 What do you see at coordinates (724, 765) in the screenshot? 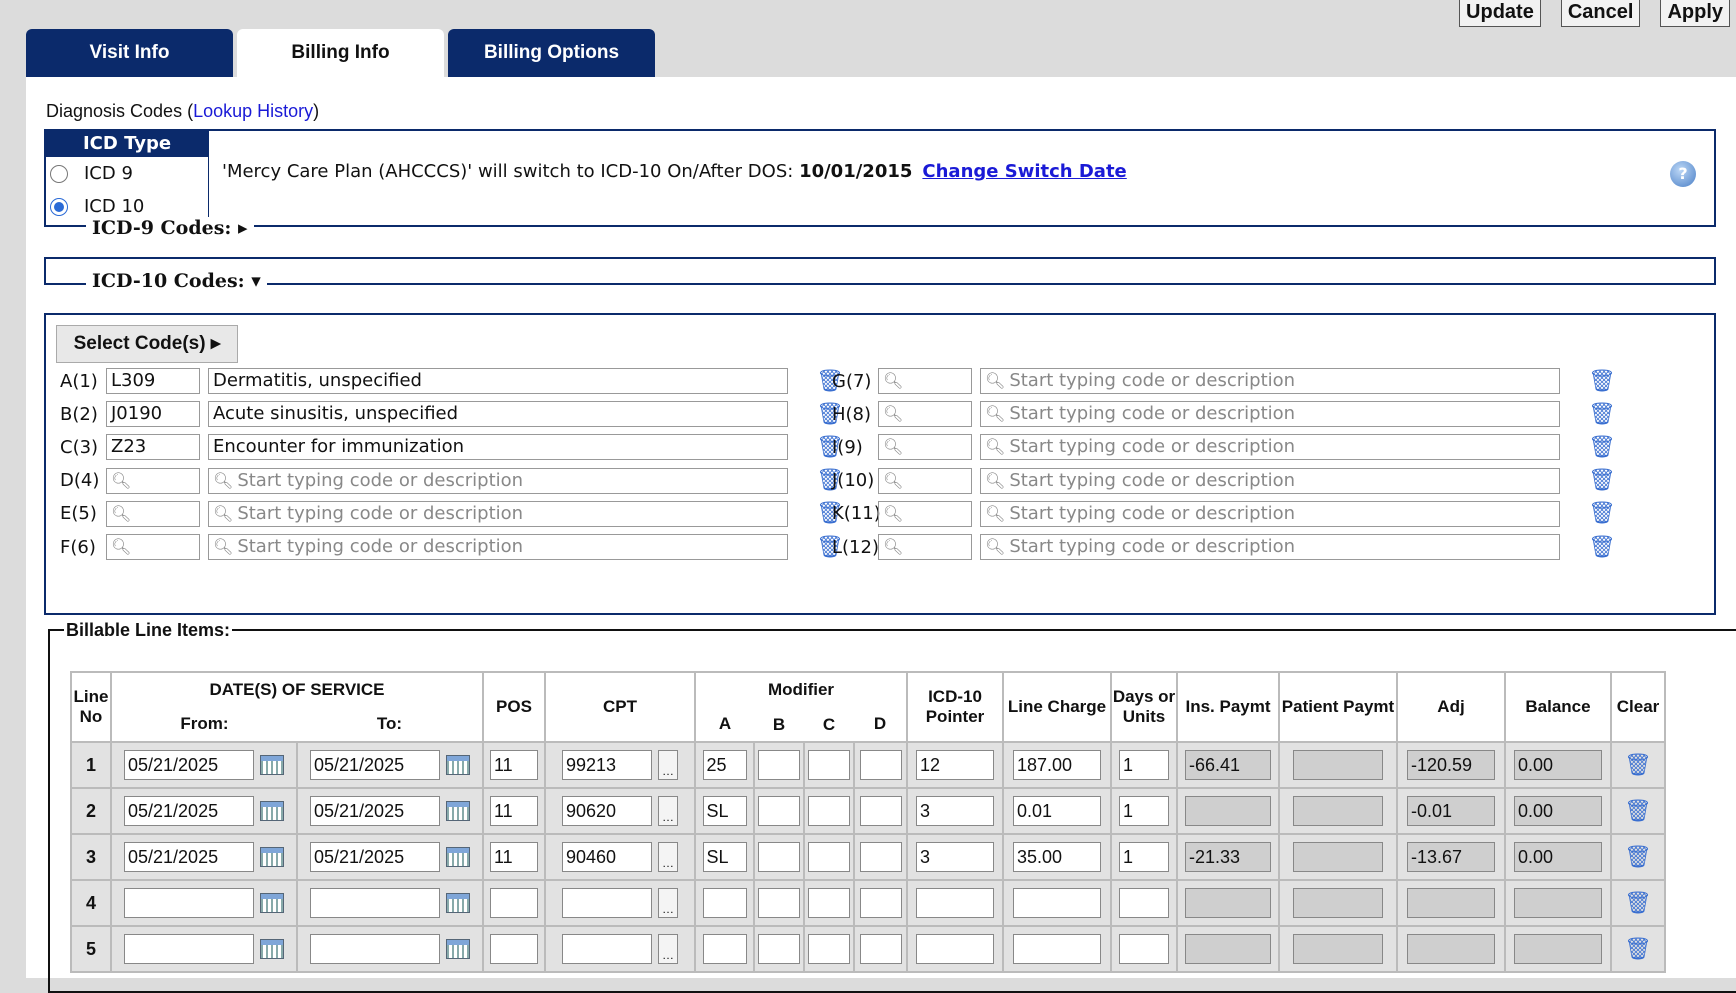
I see `modifier-a-input: 25` at bounding box center [724, 765].